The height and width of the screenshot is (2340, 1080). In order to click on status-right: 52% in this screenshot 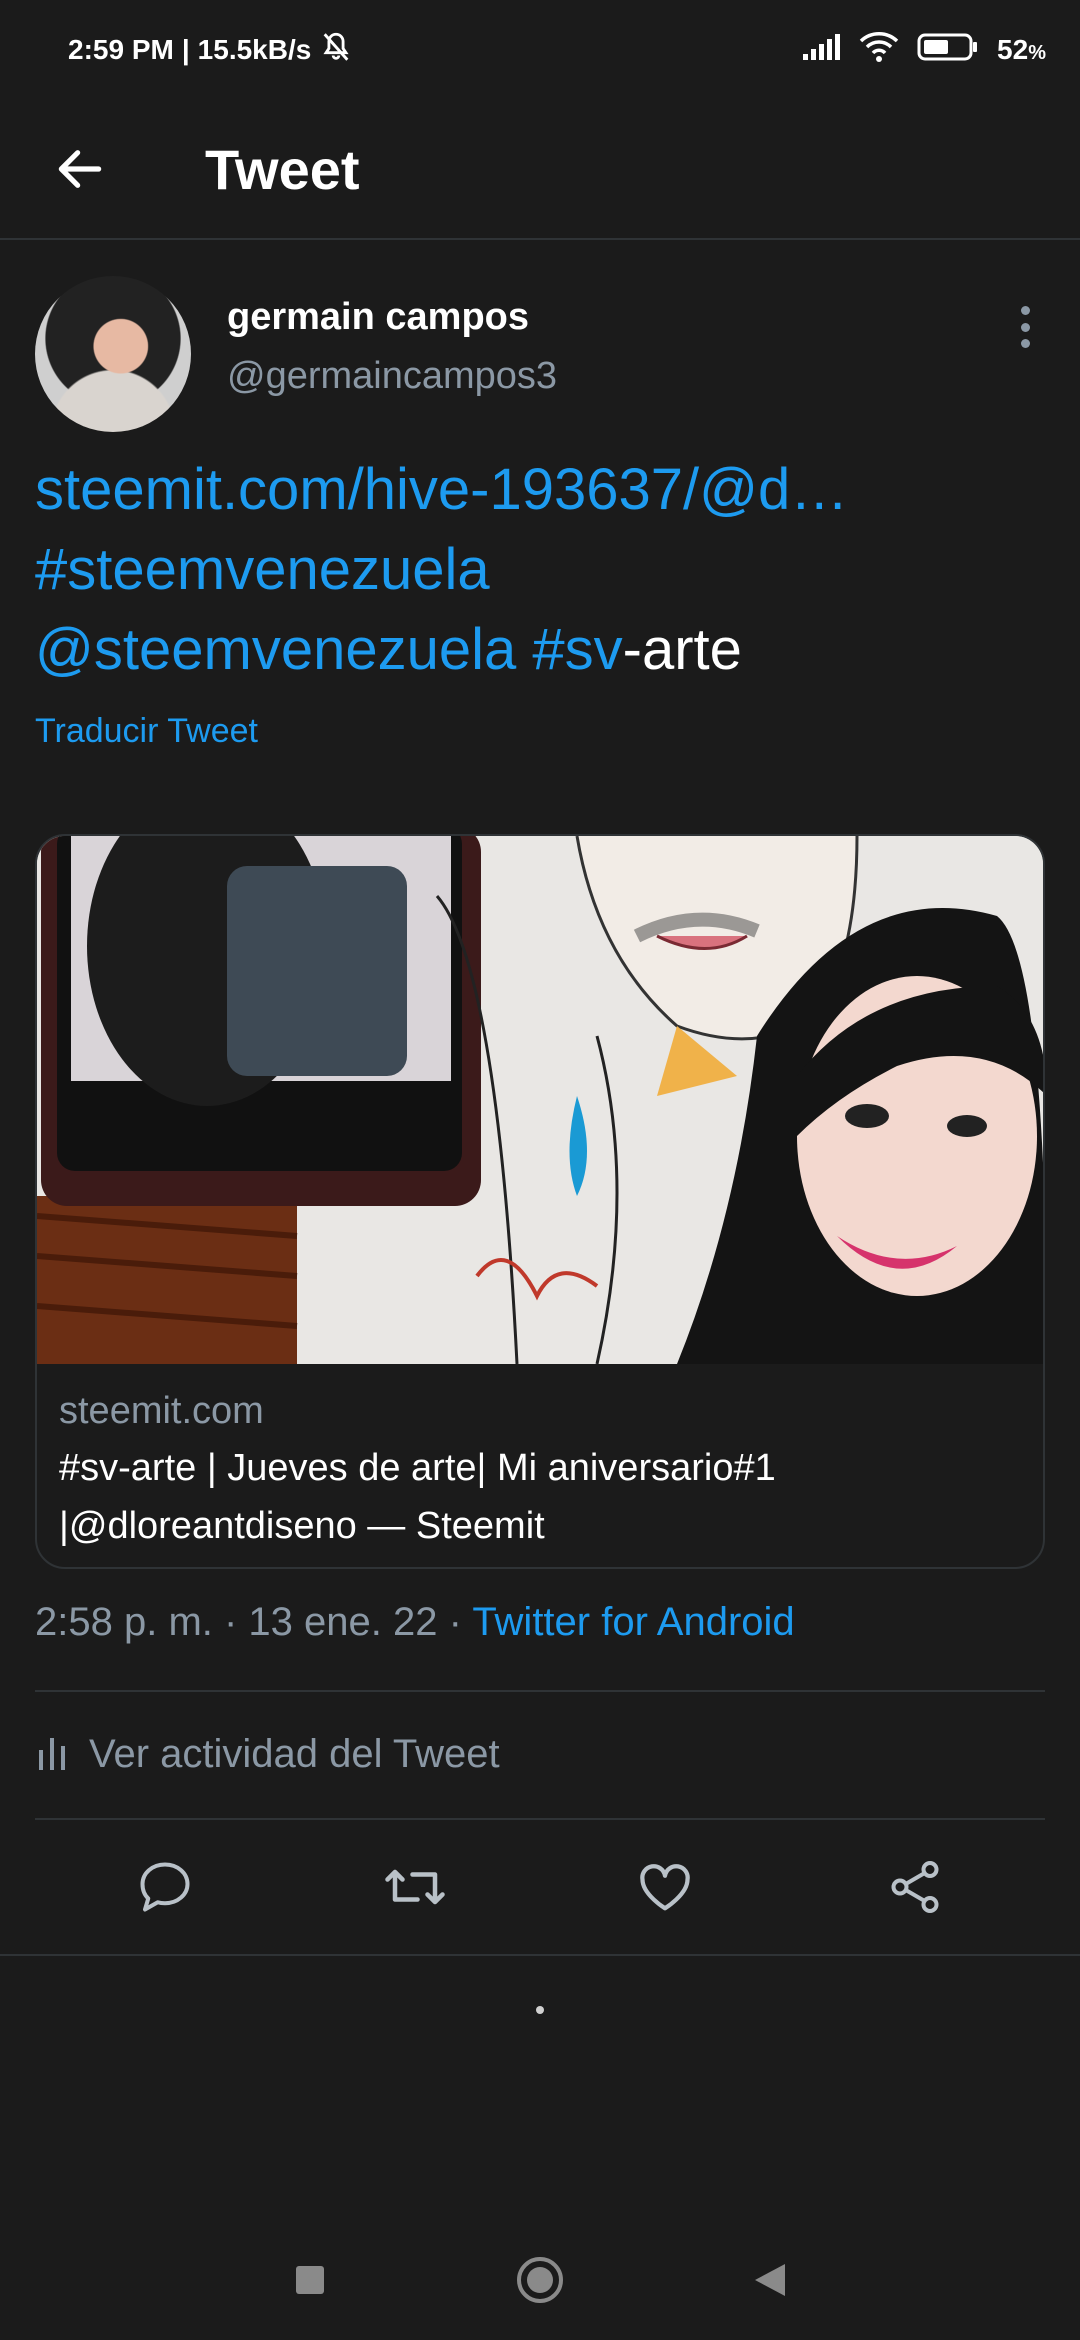, I will do `click(923, 50)`.